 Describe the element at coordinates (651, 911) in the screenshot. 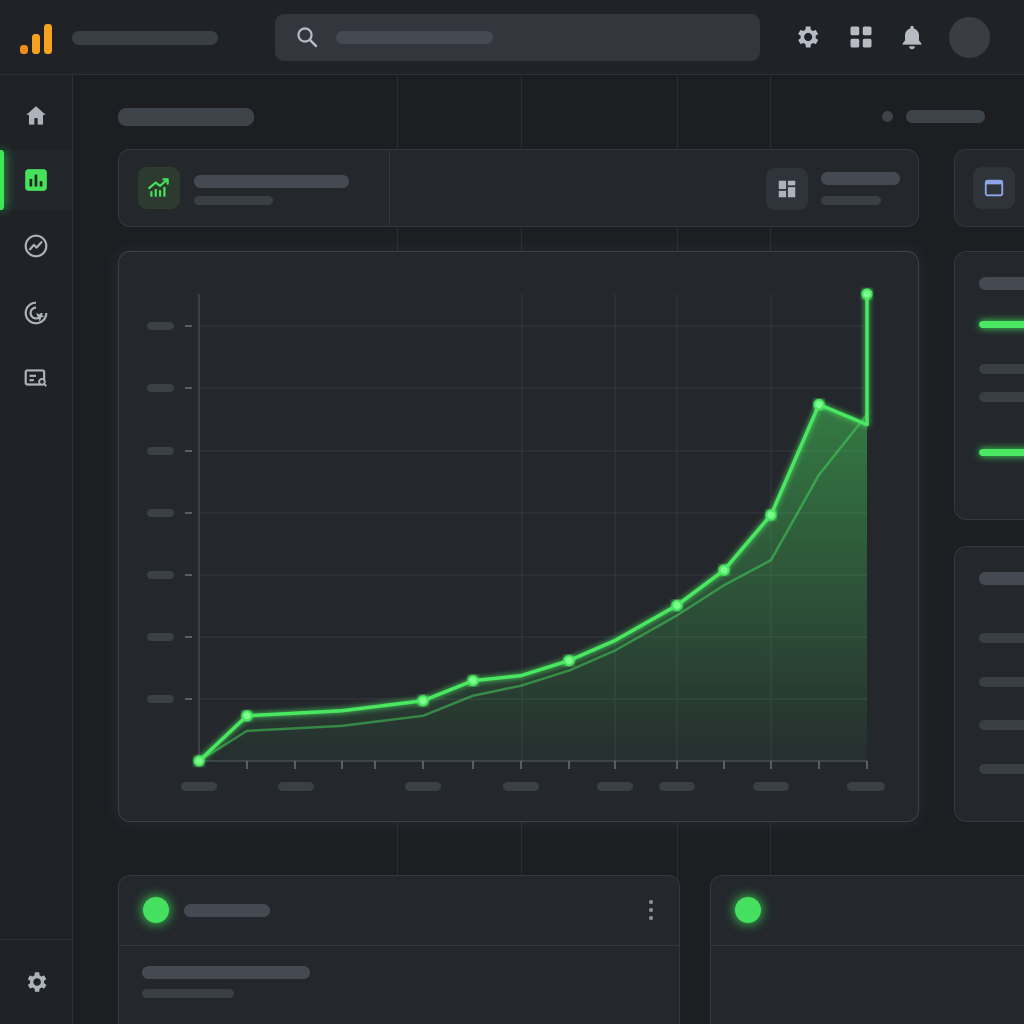

I see `more-options-icon` at that location.